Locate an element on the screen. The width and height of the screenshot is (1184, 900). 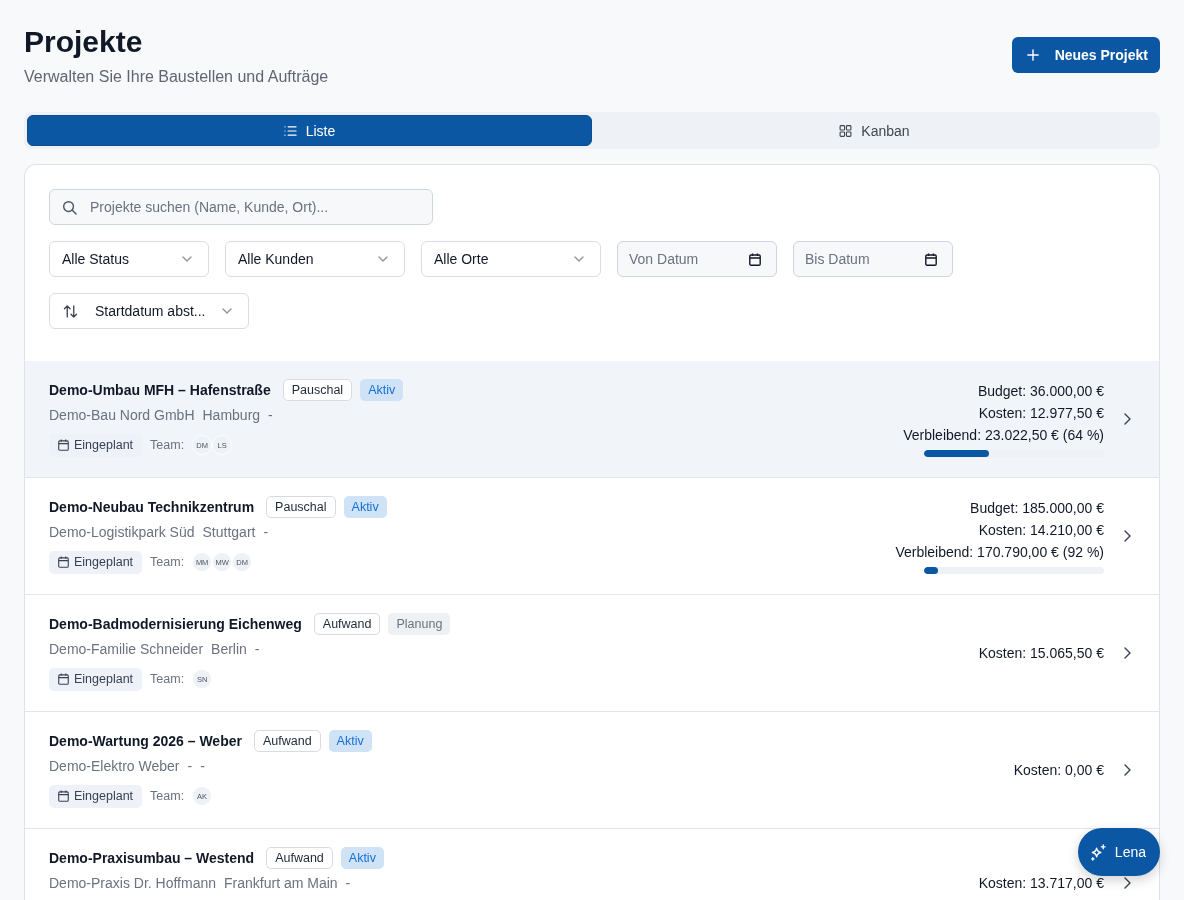
page-title: Projekte is located at coordinates (84, 42).